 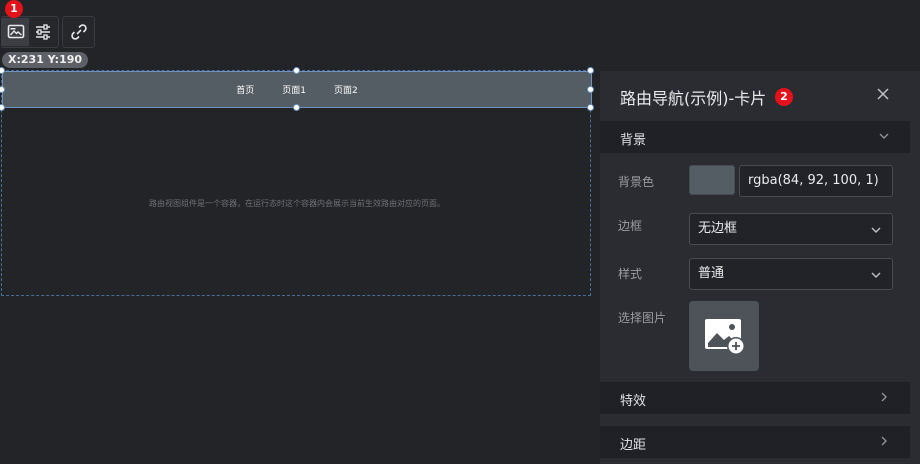 What do you see at coordinates (693, 98) in the screenshot?
I see `panel-title: 路由导航(示例)-卡片` at bounding box center [693, 98].